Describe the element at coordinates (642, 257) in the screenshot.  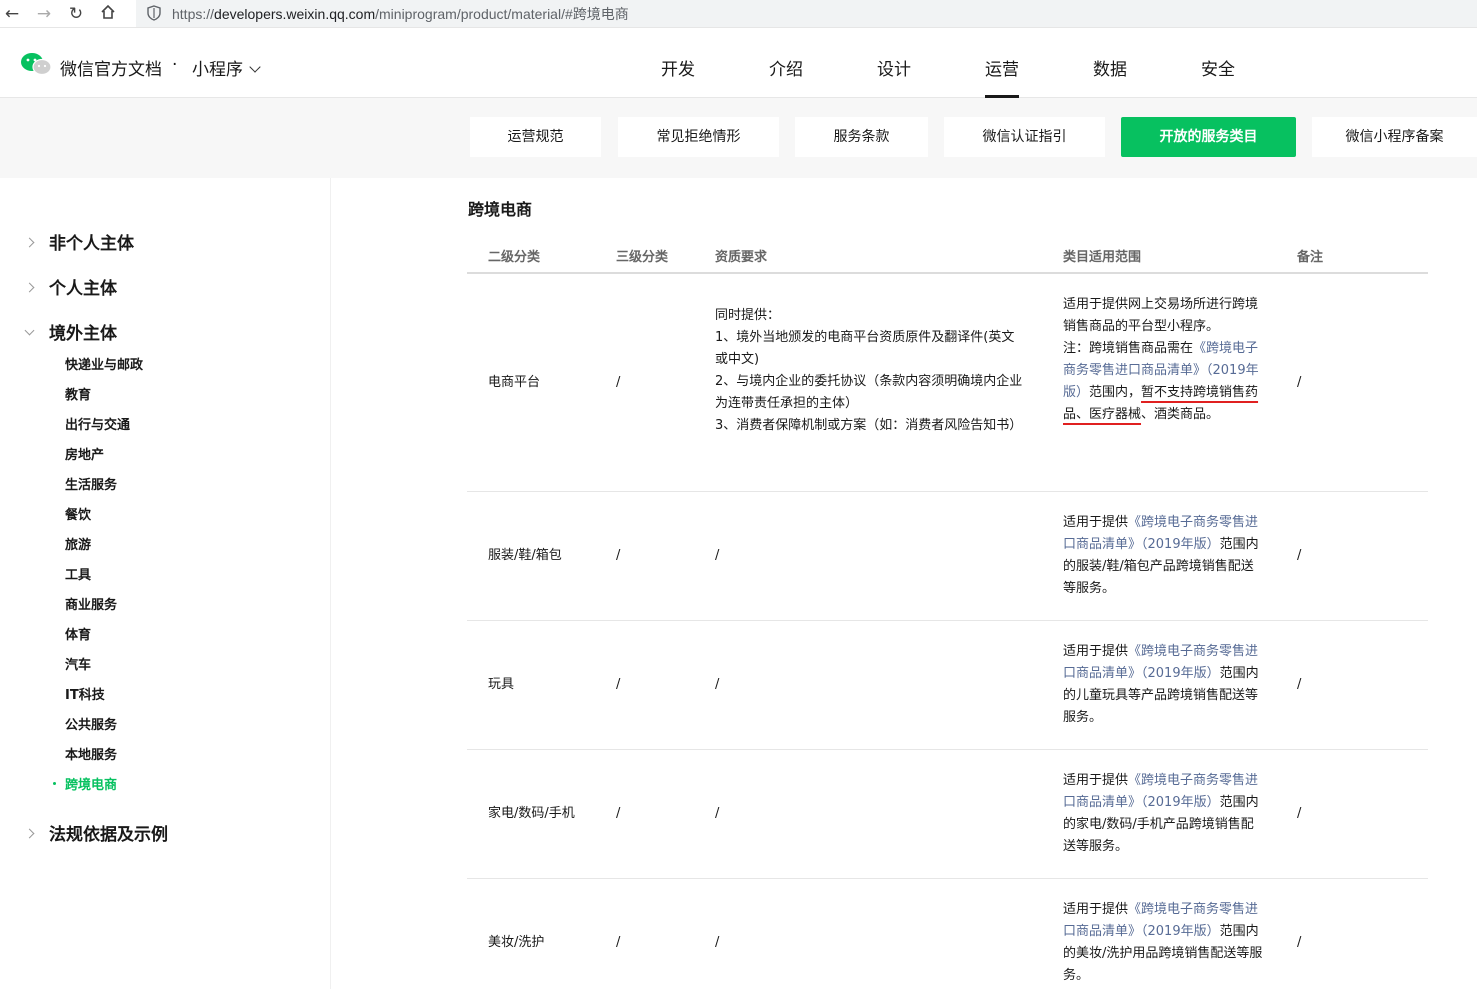
I see `col-header-level3: 三级分类` at that location.